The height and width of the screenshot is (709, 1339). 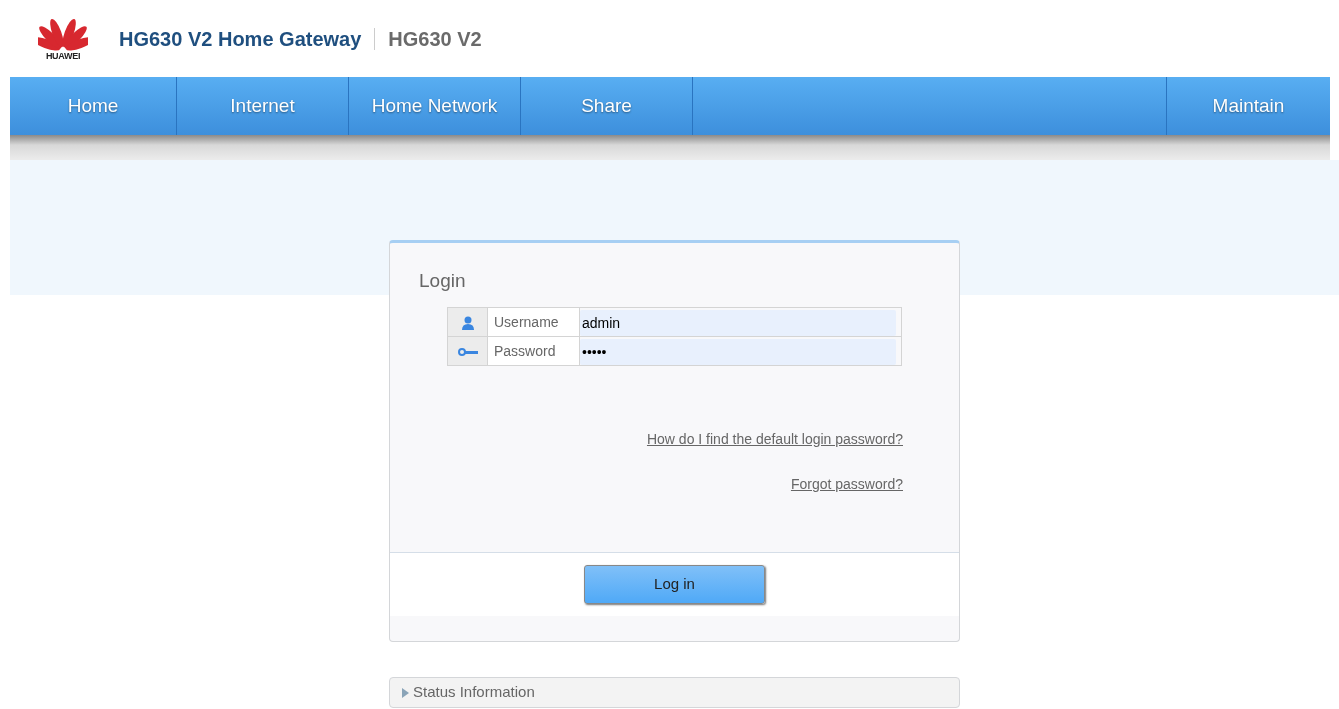 What do you see at coordinates (774, 439) in the screenshot?
I see `help-link: How do I find the default login password?` at bounding box center [774, 439].